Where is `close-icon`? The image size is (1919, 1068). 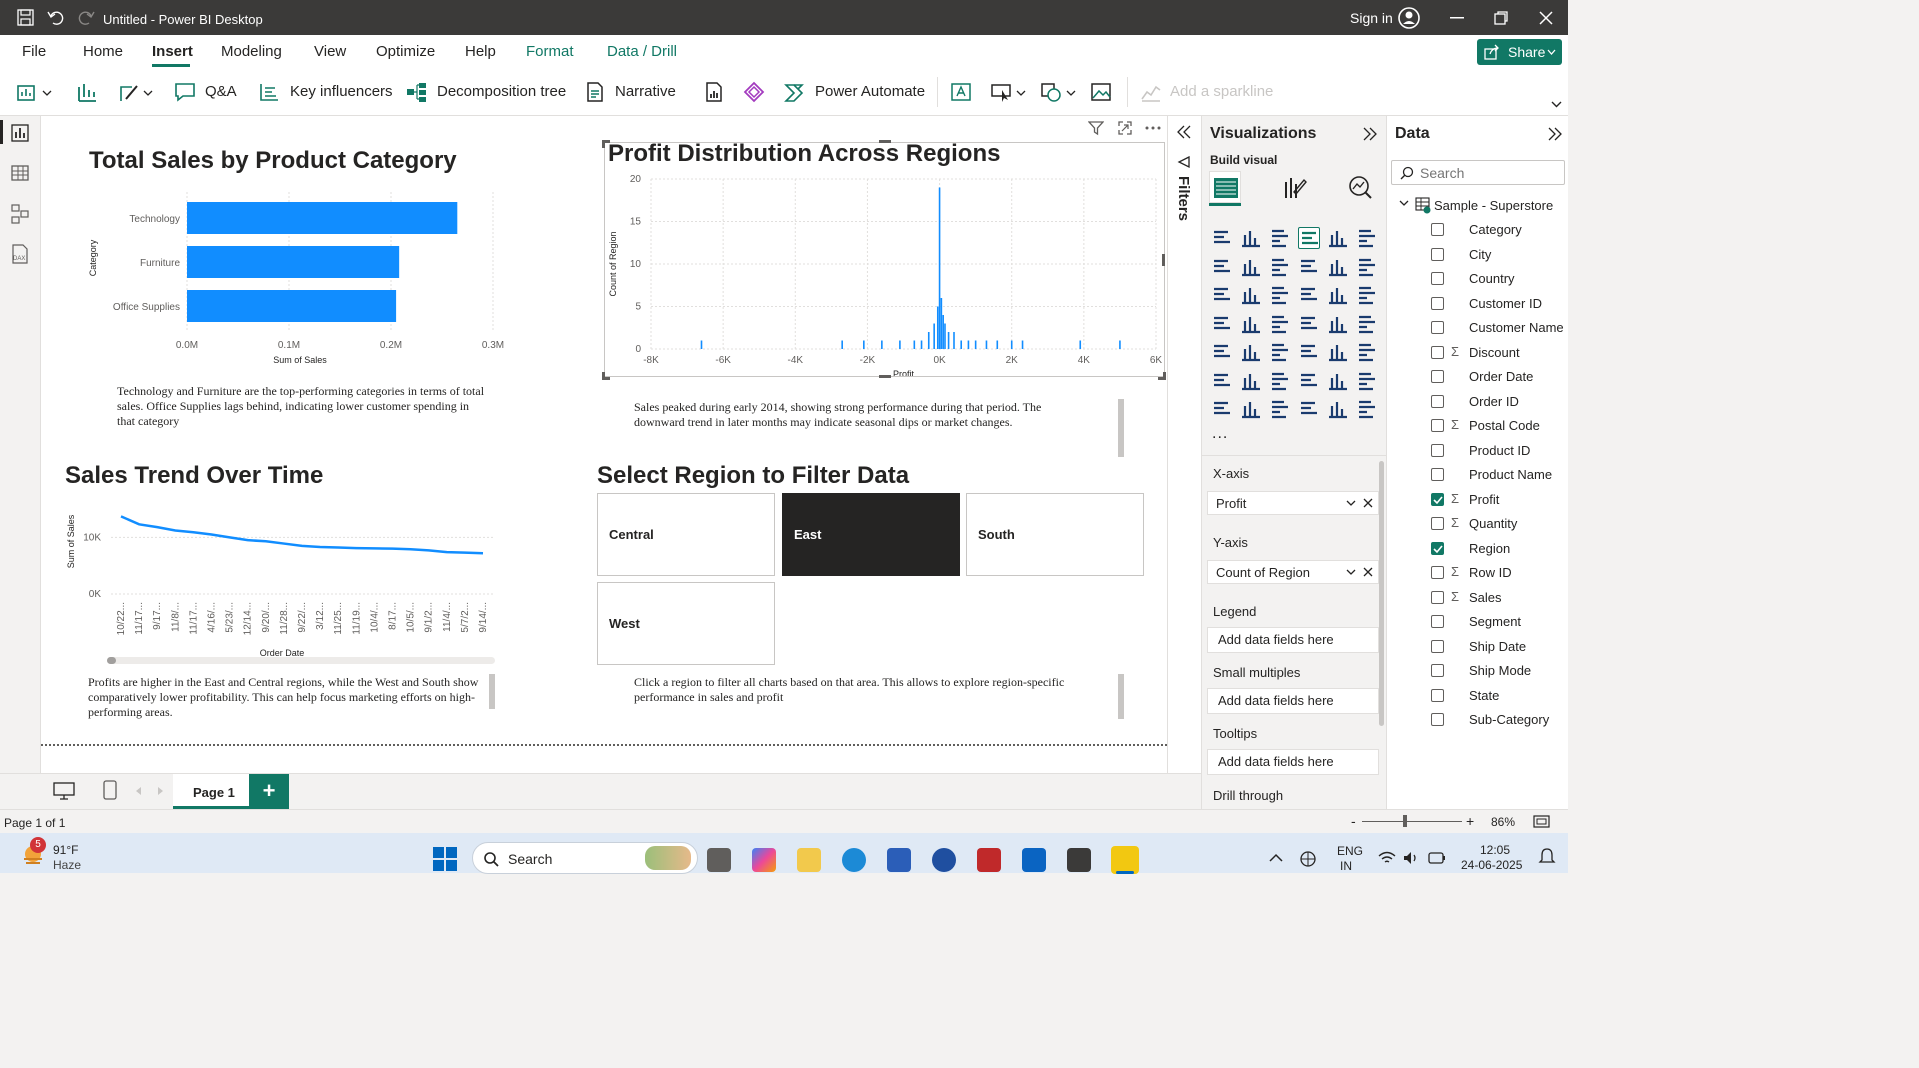
close-icon is located at coordinates (1546, 18).